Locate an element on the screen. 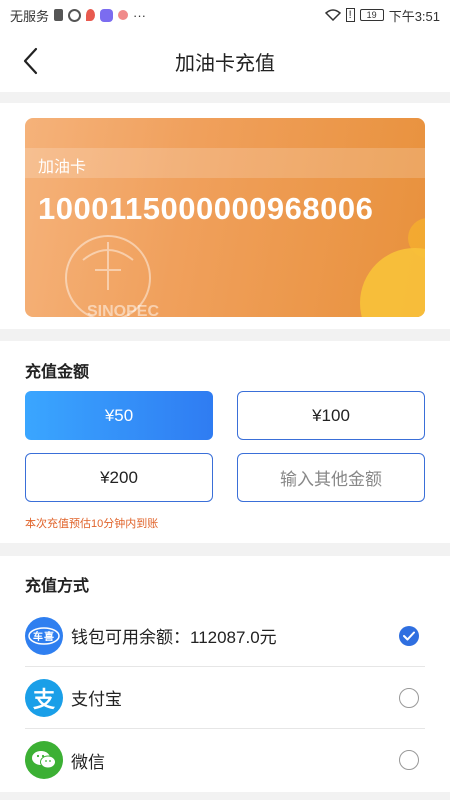 Image resolution: width=450 pixels, height=800 pixels. clock: 下午3:51 is located at coordinates (414, 16).